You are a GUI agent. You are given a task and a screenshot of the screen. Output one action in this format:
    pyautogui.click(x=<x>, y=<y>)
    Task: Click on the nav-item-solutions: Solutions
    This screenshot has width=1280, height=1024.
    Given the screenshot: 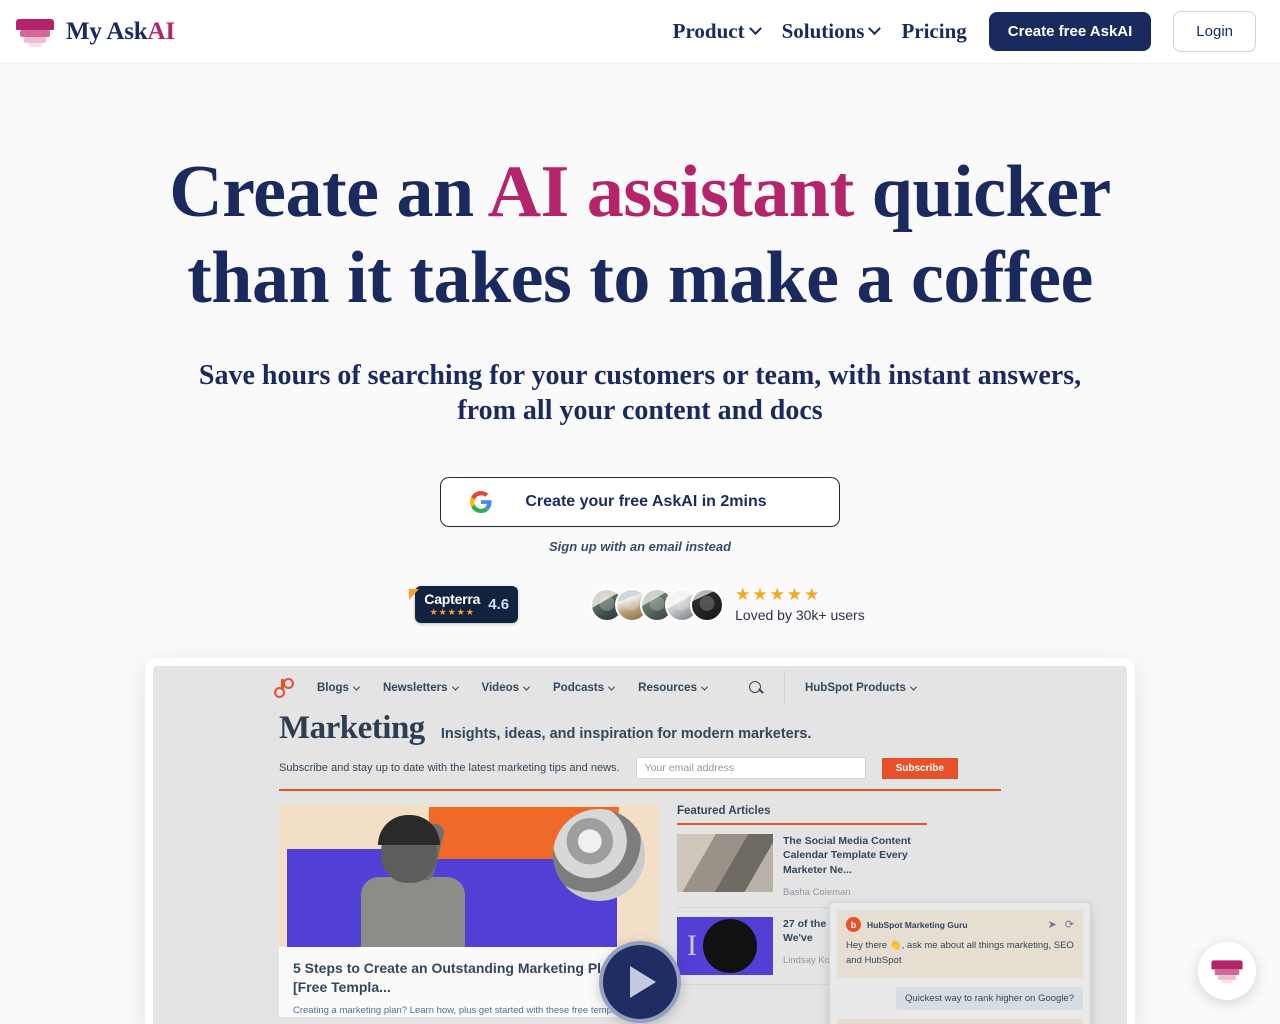 What is the action you would take?
    pyautogui.click(x=831, y=31)
    